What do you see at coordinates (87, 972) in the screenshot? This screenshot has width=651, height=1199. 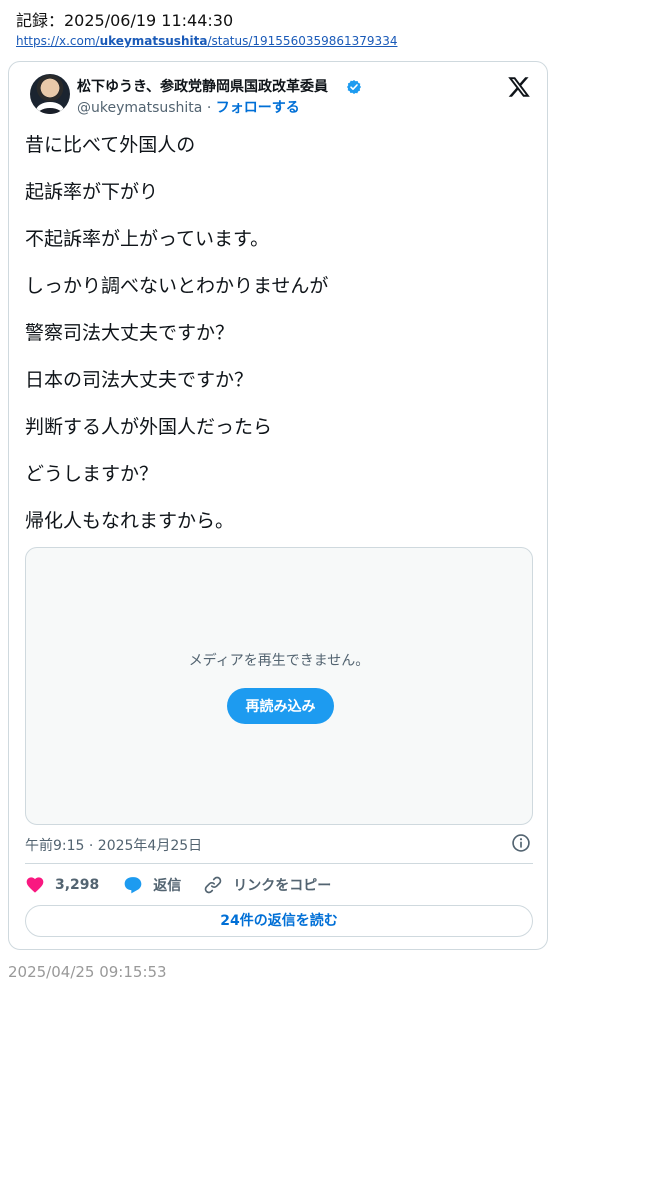 I see `capture-time: 2025/04/25 09:15:53` at bounding box center [87, 972].